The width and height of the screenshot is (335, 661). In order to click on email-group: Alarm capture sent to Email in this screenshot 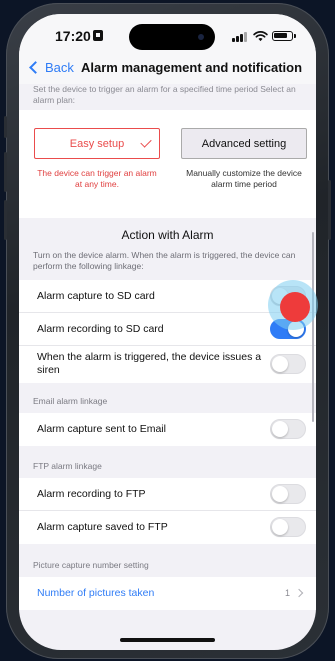, I will do `click(167, 429)`.